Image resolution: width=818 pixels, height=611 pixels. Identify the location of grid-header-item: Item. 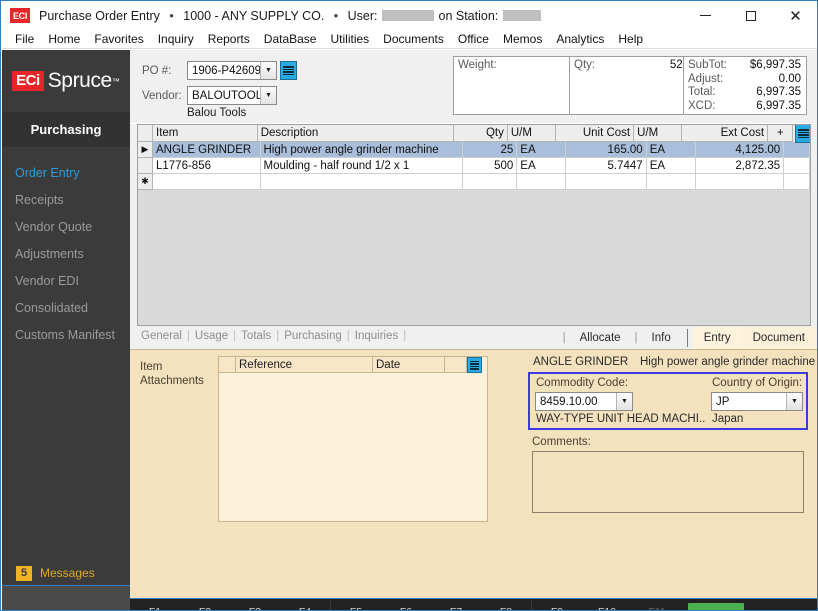
(205, 133).